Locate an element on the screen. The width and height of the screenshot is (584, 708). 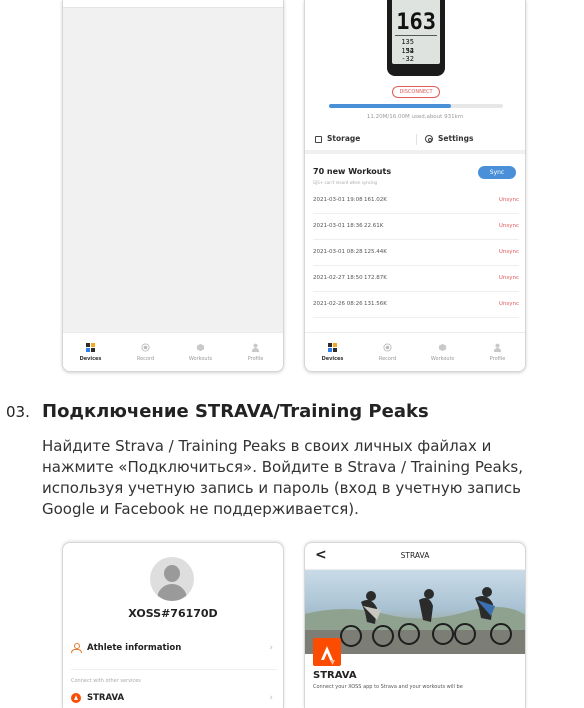
device-actions-row: Storage Settings is located at coordinates (415, 141).